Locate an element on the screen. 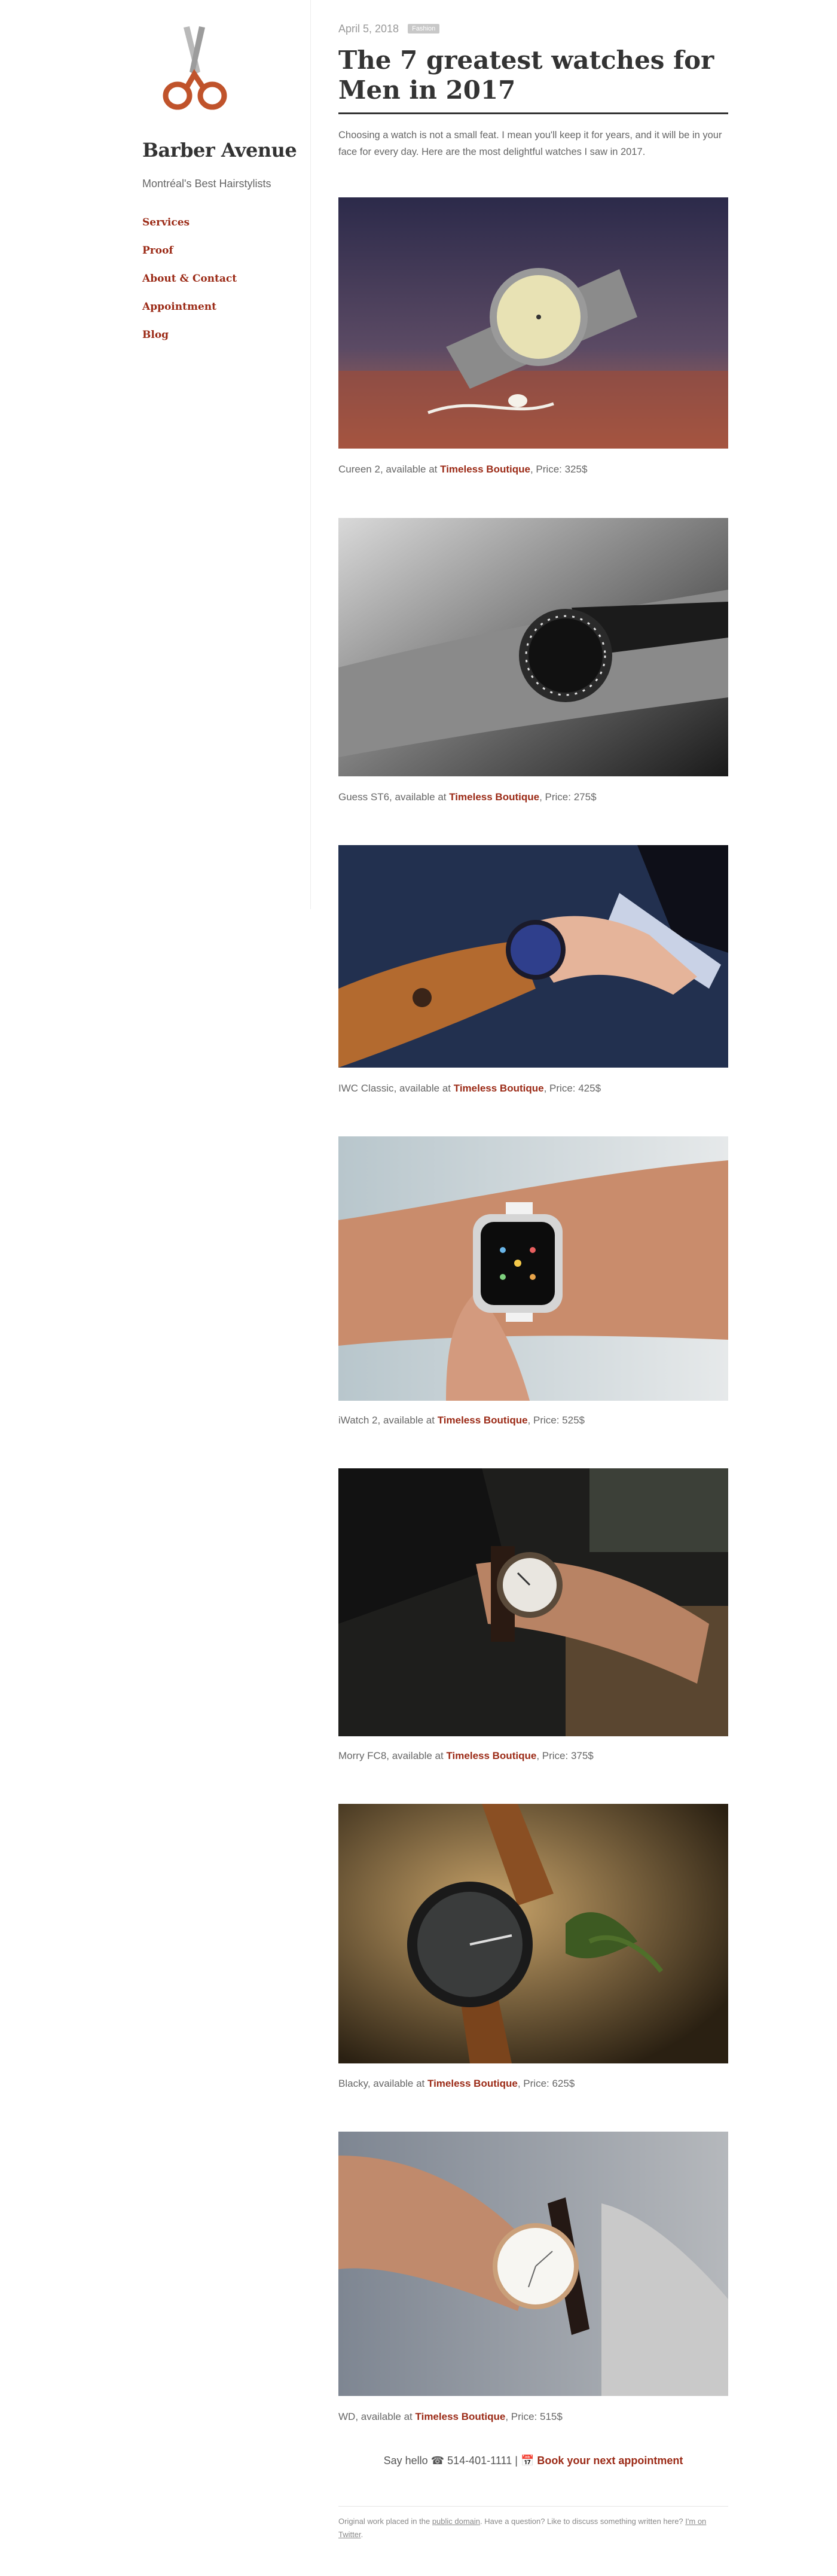 This screenshot has height=2576, width=837. nav-item-blog: Blog is located at coordinates (189, 342).